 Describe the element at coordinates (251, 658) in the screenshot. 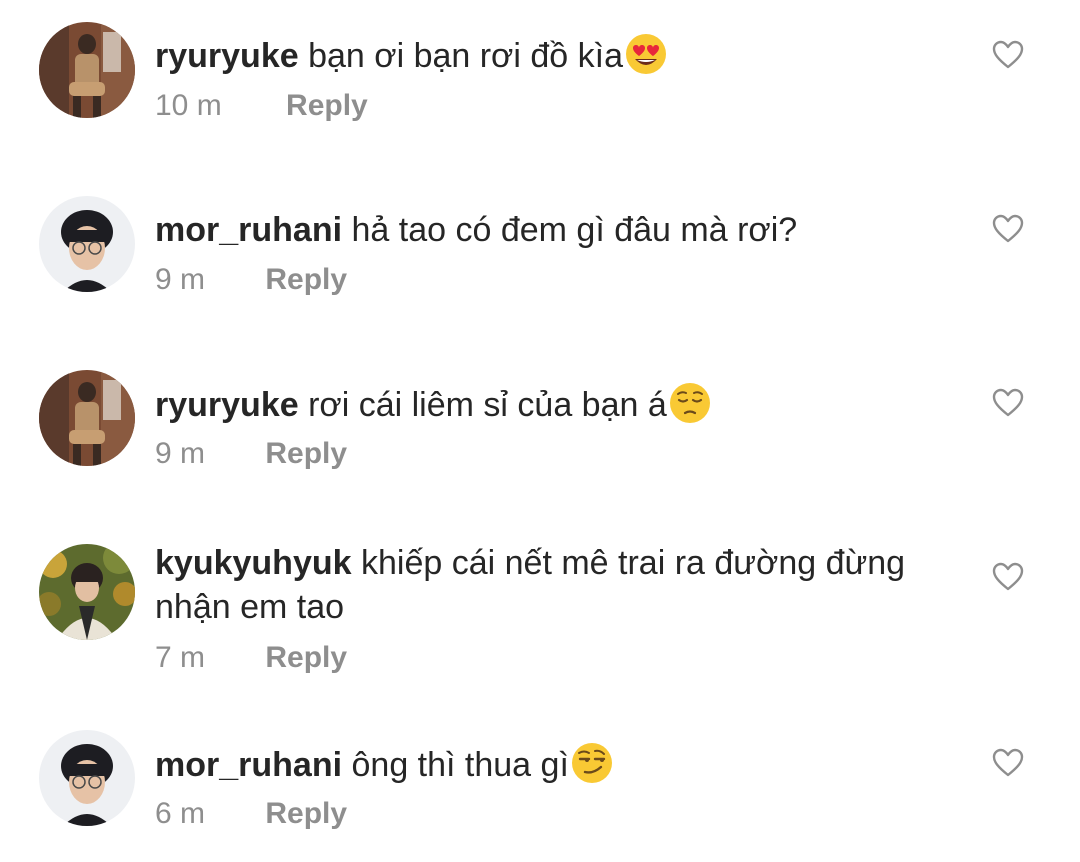

I see `comment-meta: 7 m Reply` at that location.